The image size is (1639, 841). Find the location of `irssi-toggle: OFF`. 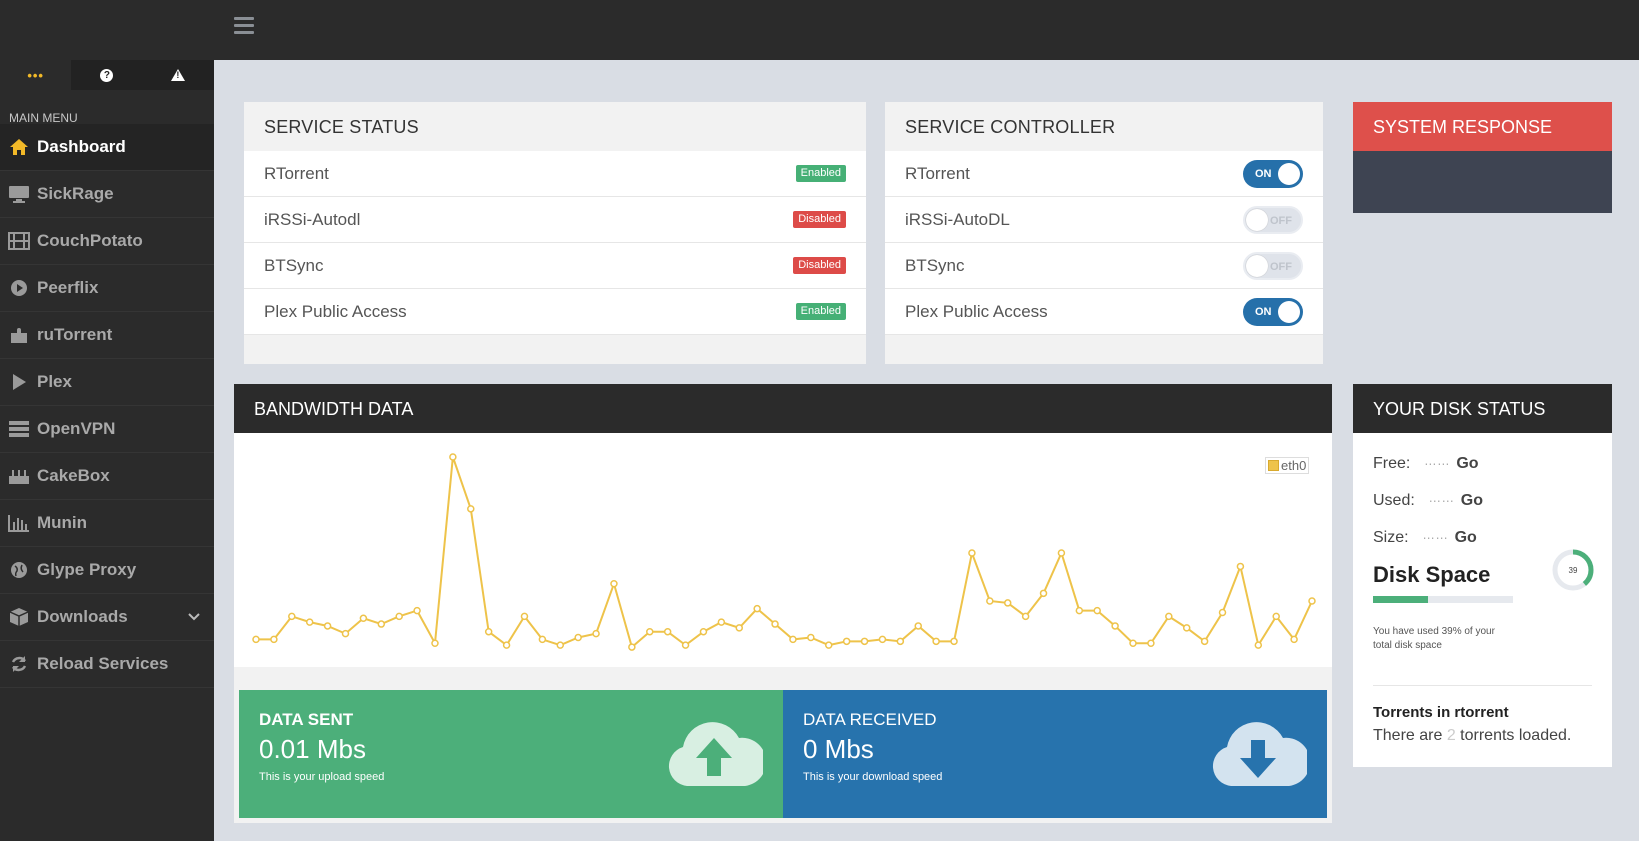

irssi-toggle: OFF is located at coordinates (1273, 219).